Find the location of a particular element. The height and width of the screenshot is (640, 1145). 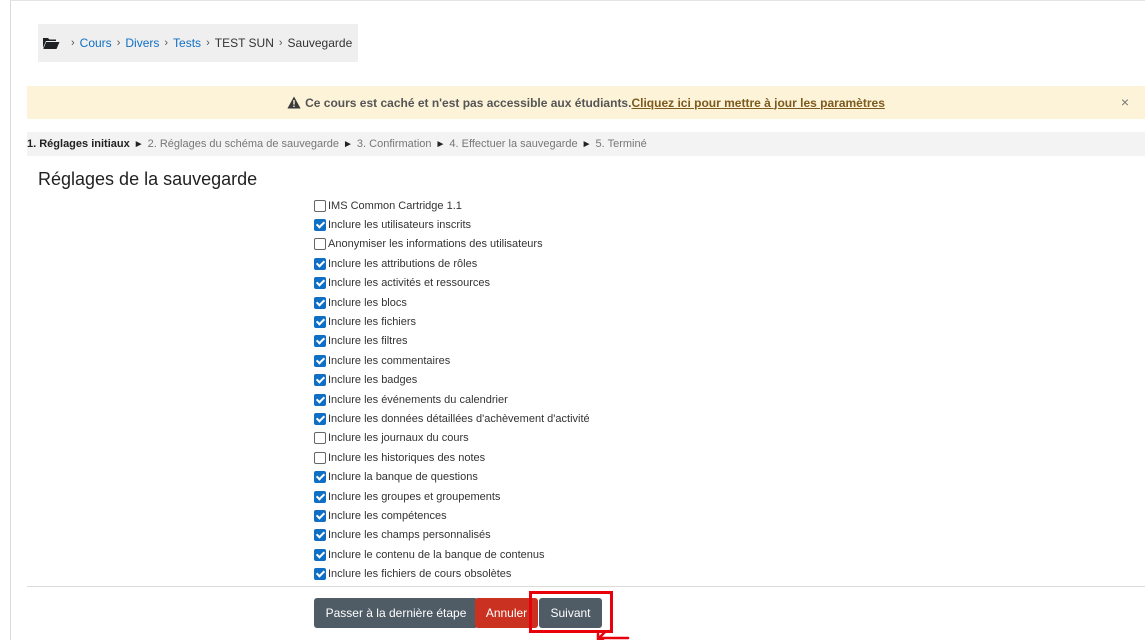

backup-option: Inclure la banque de questions is located at coordinates (452, 476).